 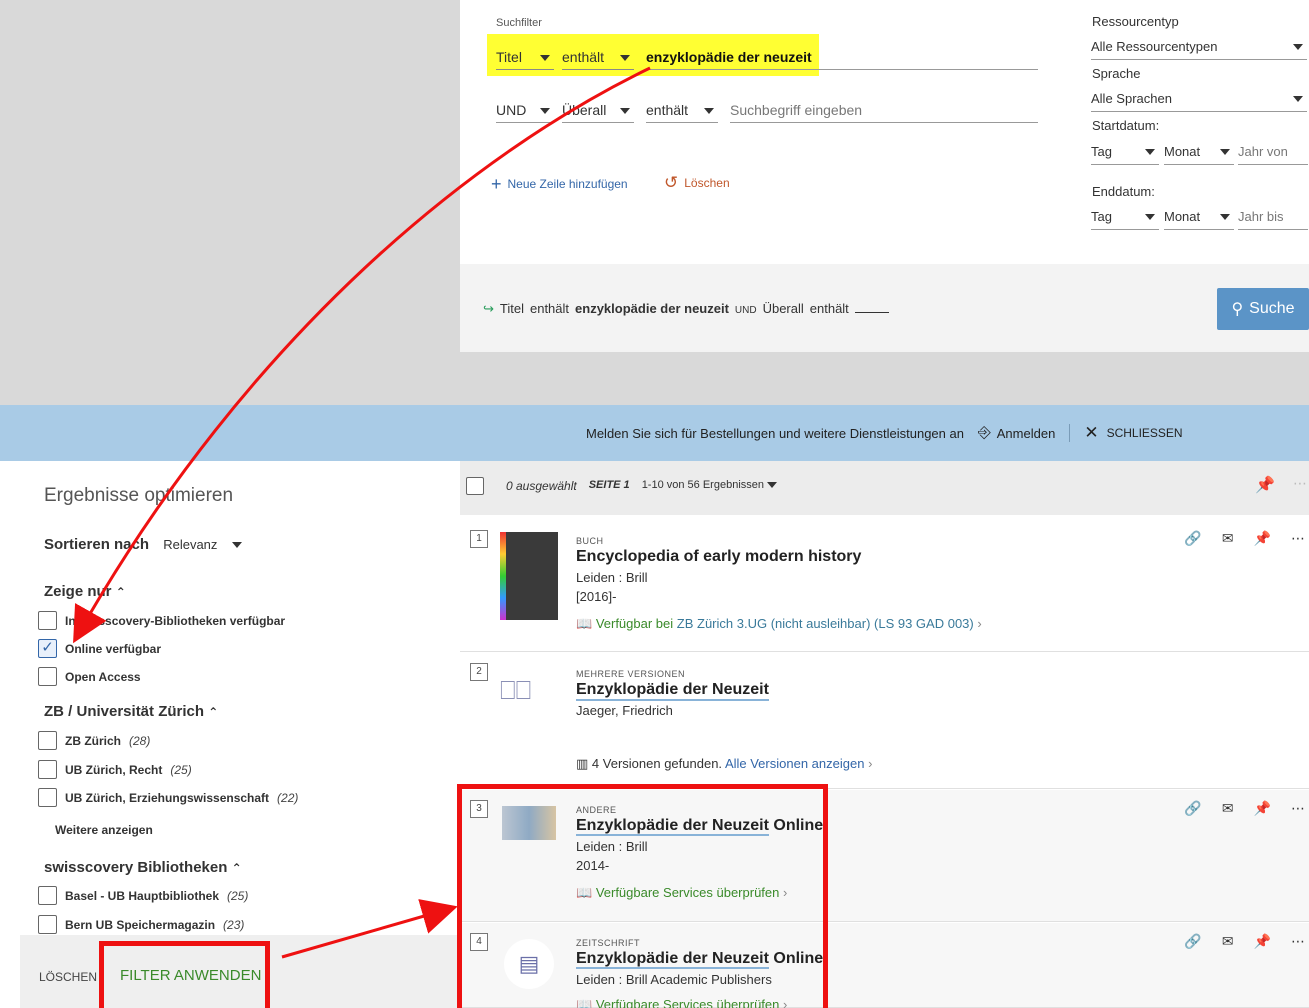 I want to click on arrow-apply-to-results, so click(x=369, y=929).